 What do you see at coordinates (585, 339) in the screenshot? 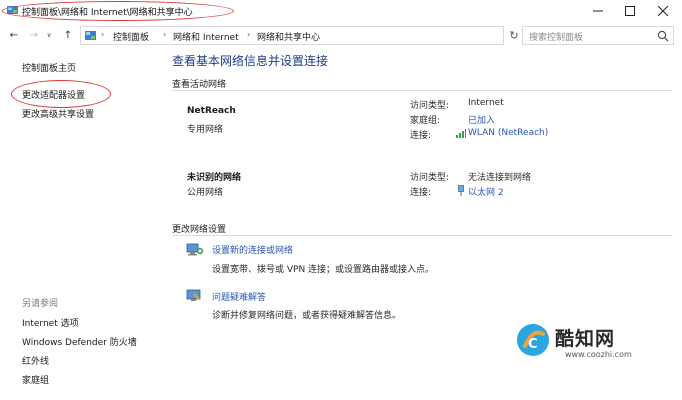
I see `watermark-name: 酷知网` at bounding box center [585, 339].